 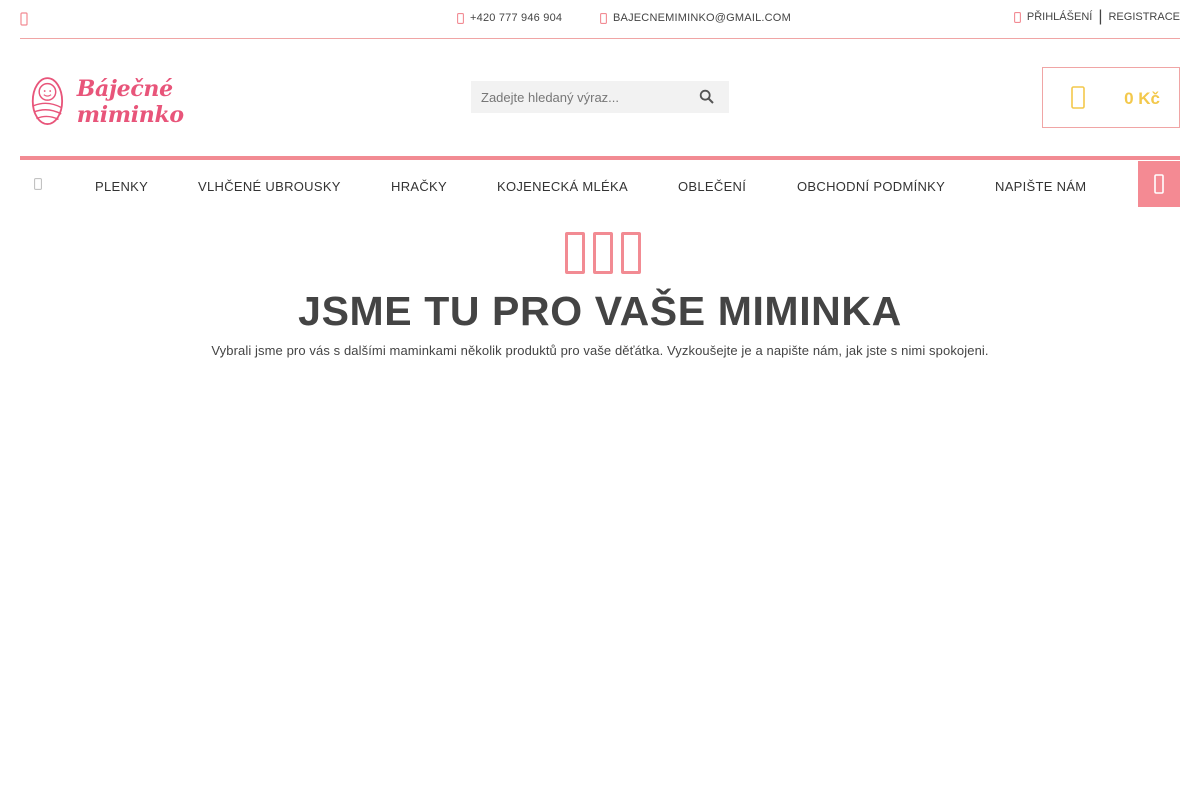 What do you see at coordinates (47, 101) in the screenshot?
I see `baby-logo-icon` at bounding box center [47, 101].